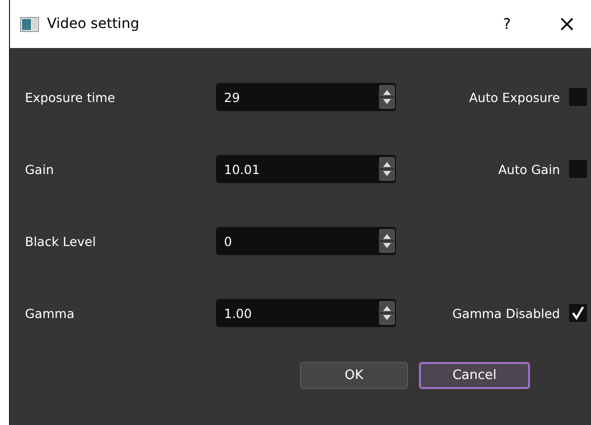 This screenshot has height=425, width=591. Describe the element at coordinates (61, 241) in the screenshot. I see `field-label: Black Level` at that location.